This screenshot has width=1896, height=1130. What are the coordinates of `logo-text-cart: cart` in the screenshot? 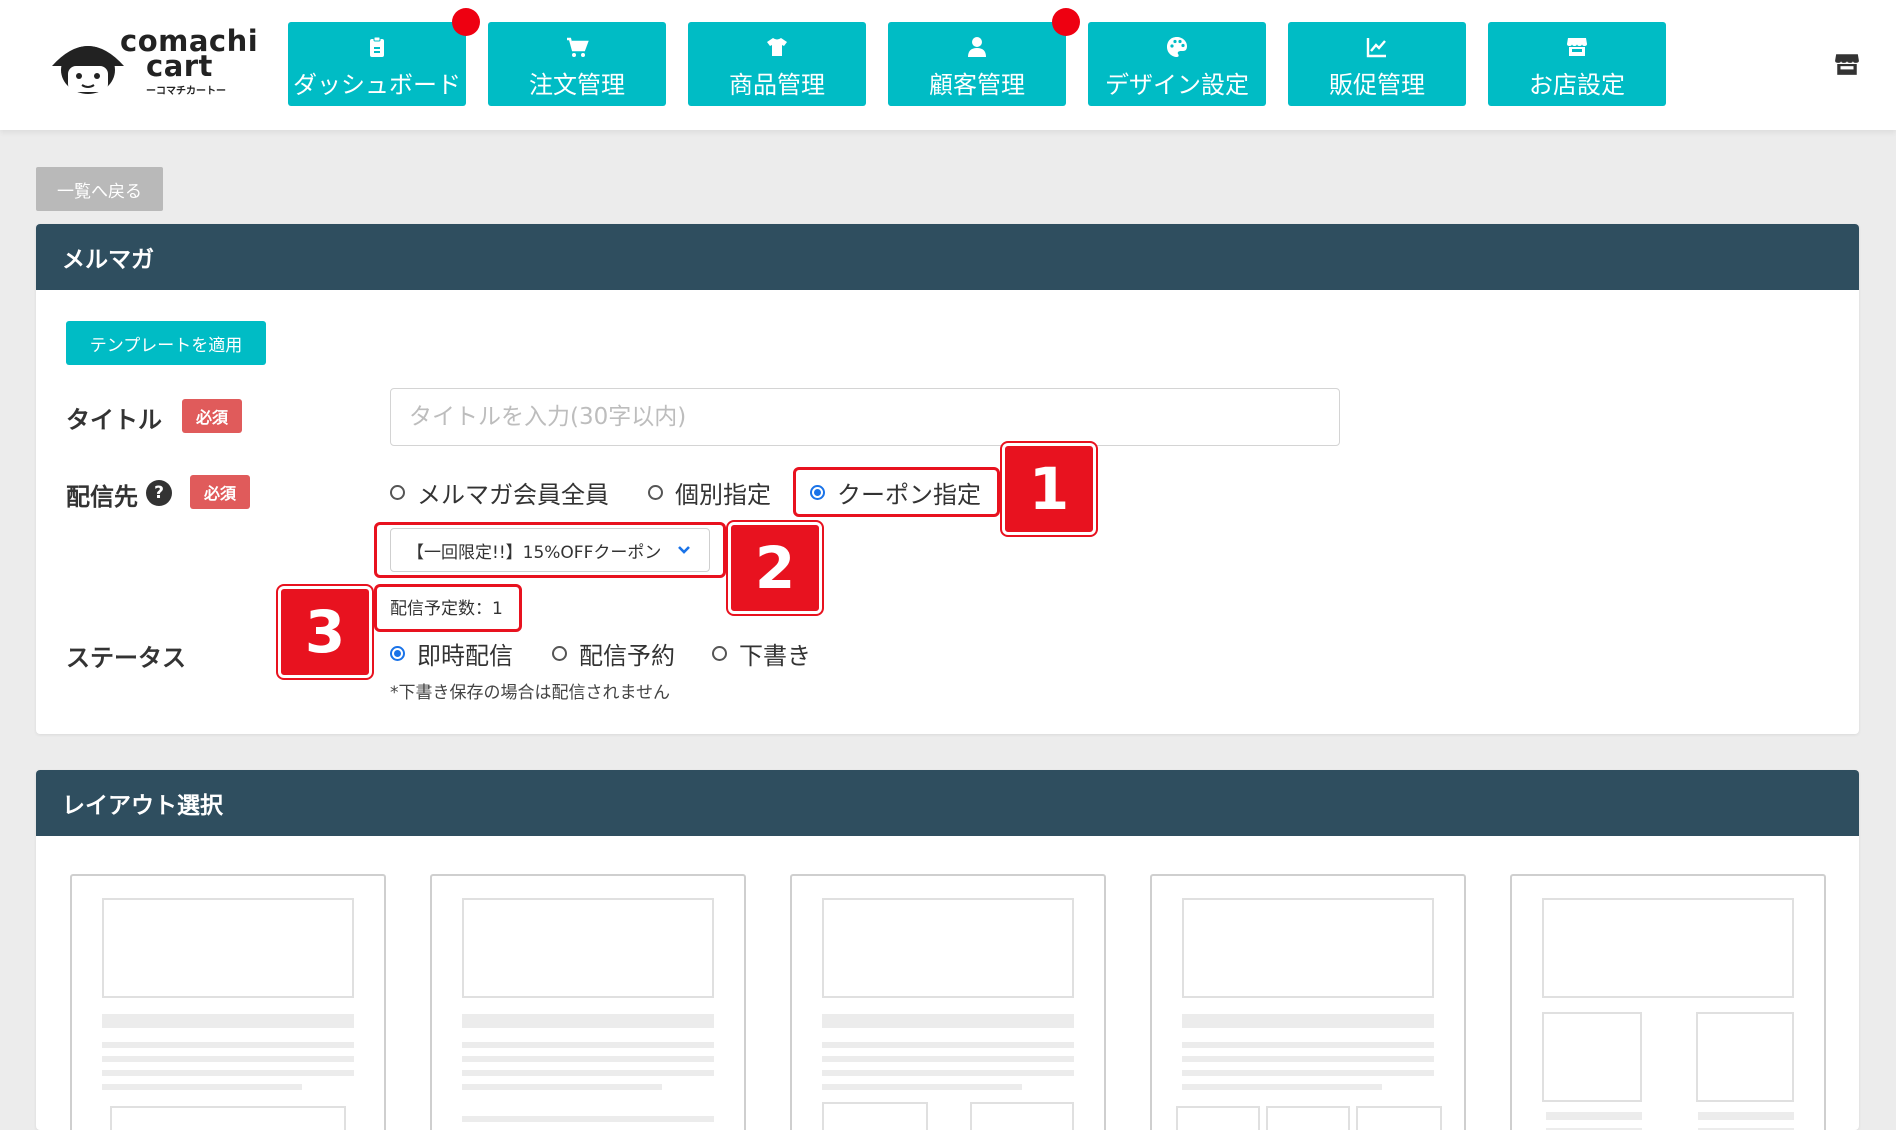 It's located at (179, 66).